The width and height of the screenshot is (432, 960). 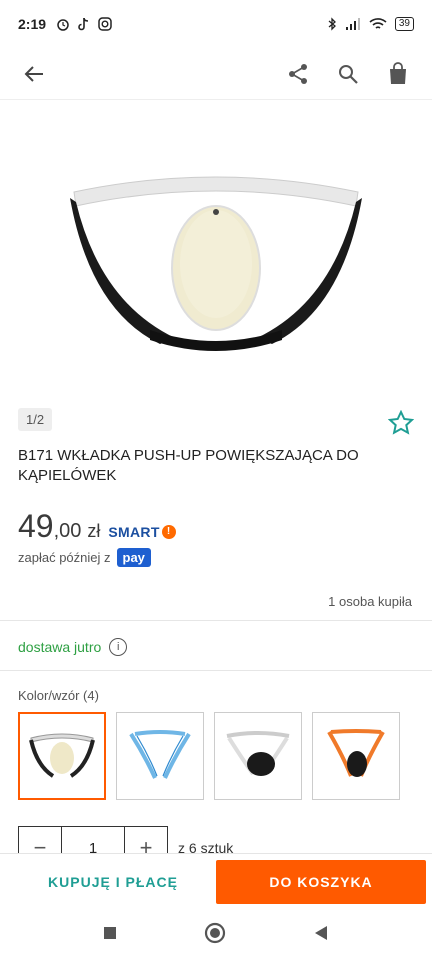 What do you see at coordinates (32, 24) in the screenshot?
I see `status-time: 2:19` at bounding box center [32, 24].